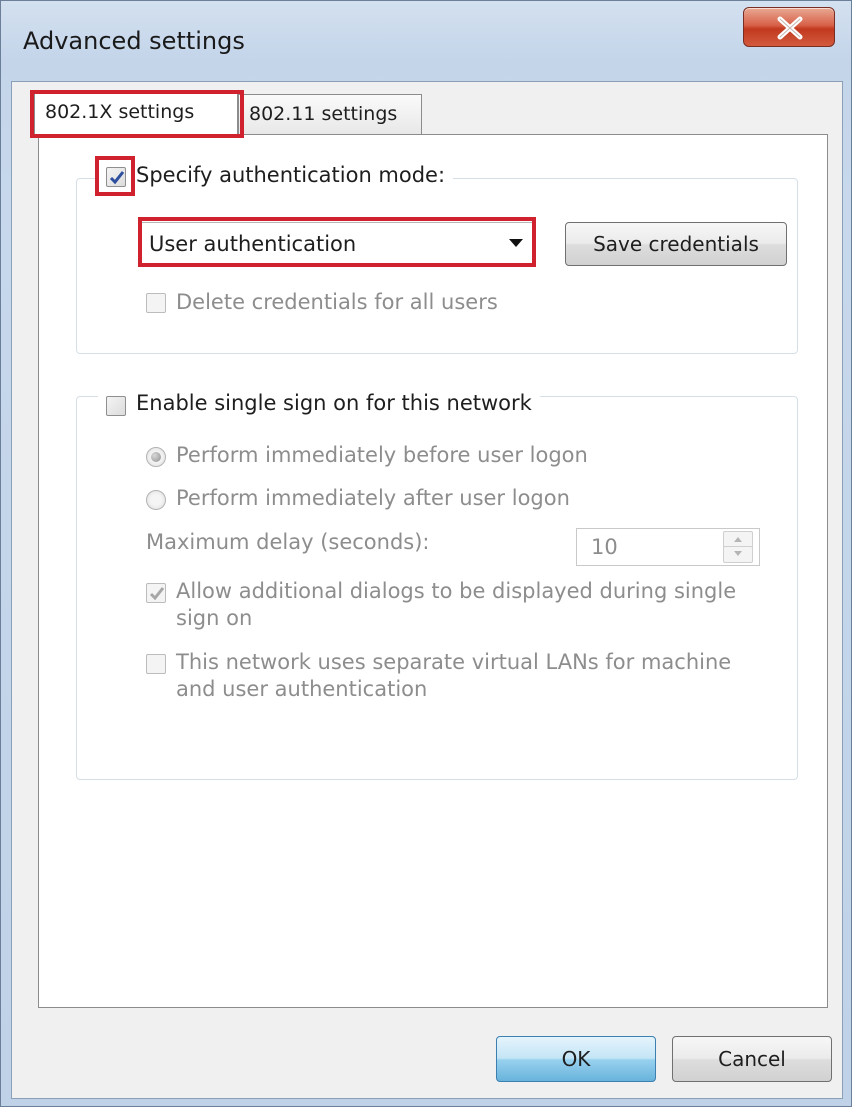 The width and height of the screenshot is (852, 1107). What do you see at coordinates (576, 1059) in the screenshot?
I see `ok-button: OK` at bounding box center [576, 1059].